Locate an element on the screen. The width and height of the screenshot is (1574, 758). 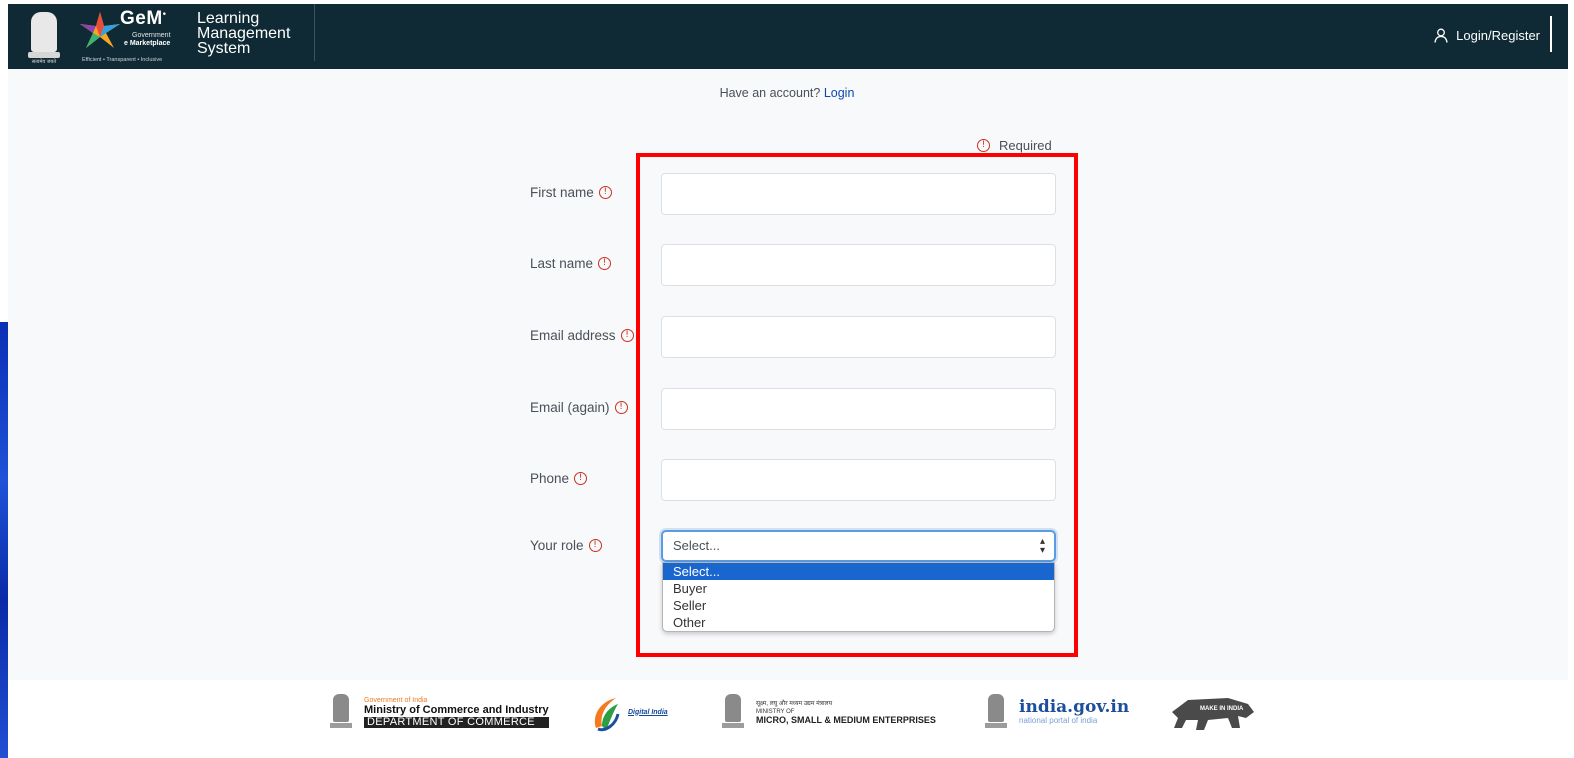
login-register-label: Login/Register is located at coordinates (1498, 35).